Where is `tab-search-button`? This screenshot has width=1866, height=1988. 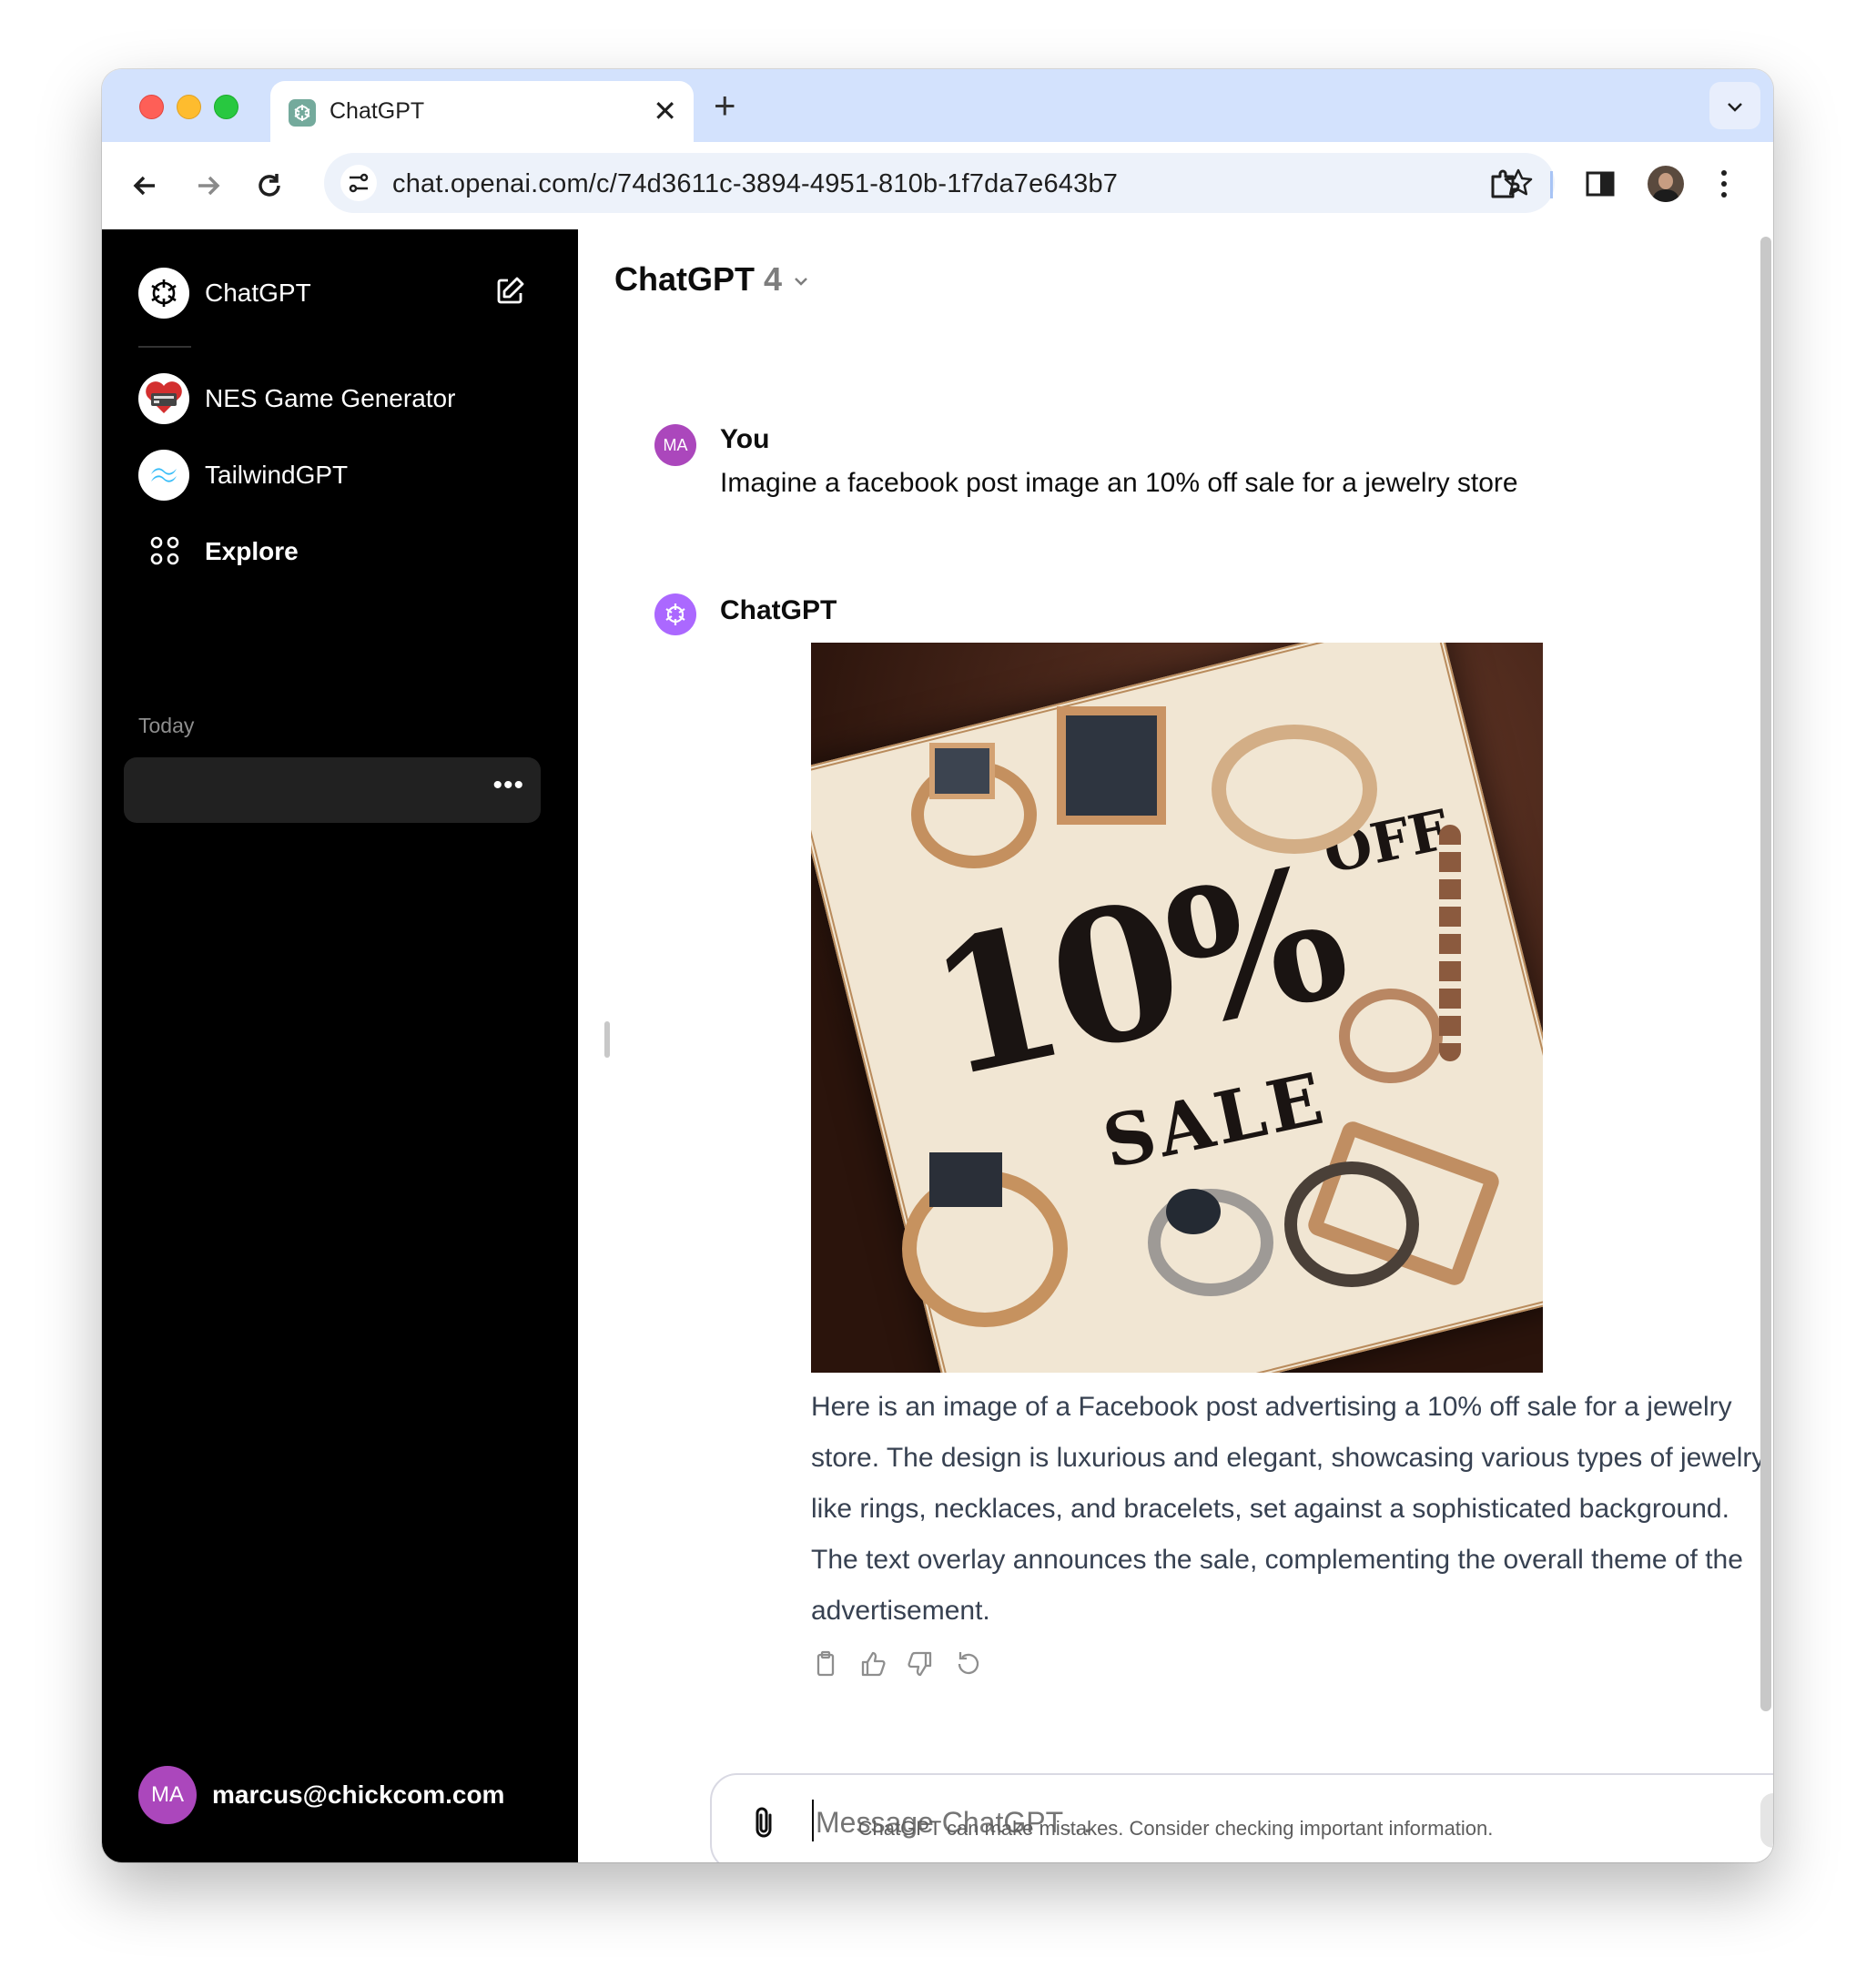
tab-search-button is located at coordinates (1735, 106).